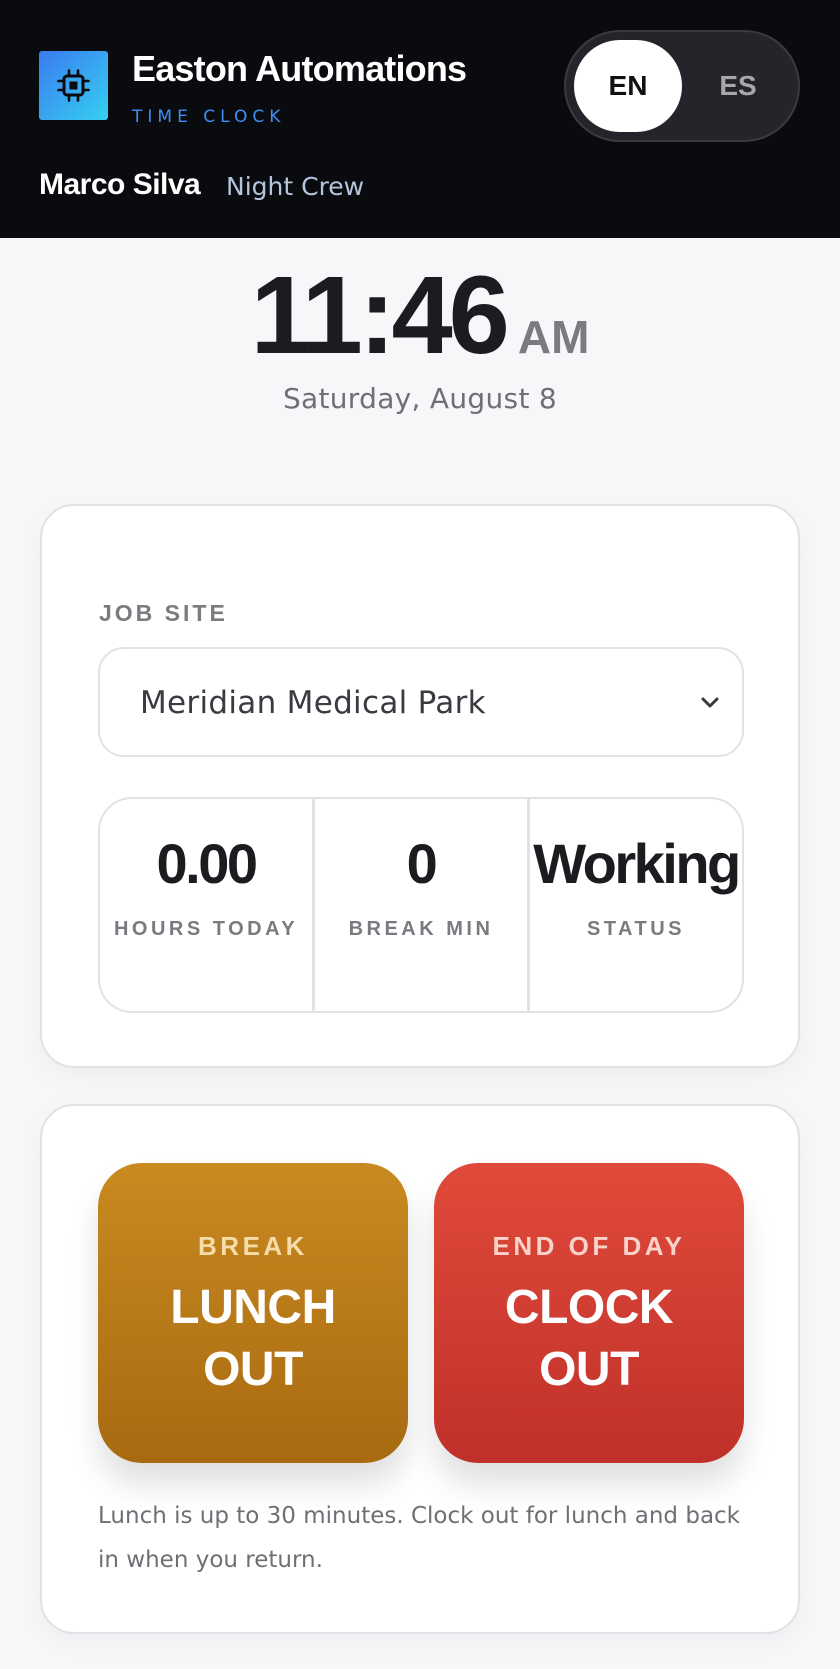 The width and height of the screenshot is (840, 1669). What do you see at coordinates (589, 1338) in the screenshot?
I see `button-label: CLOCK OUT` at bounding box center [589, 1338].